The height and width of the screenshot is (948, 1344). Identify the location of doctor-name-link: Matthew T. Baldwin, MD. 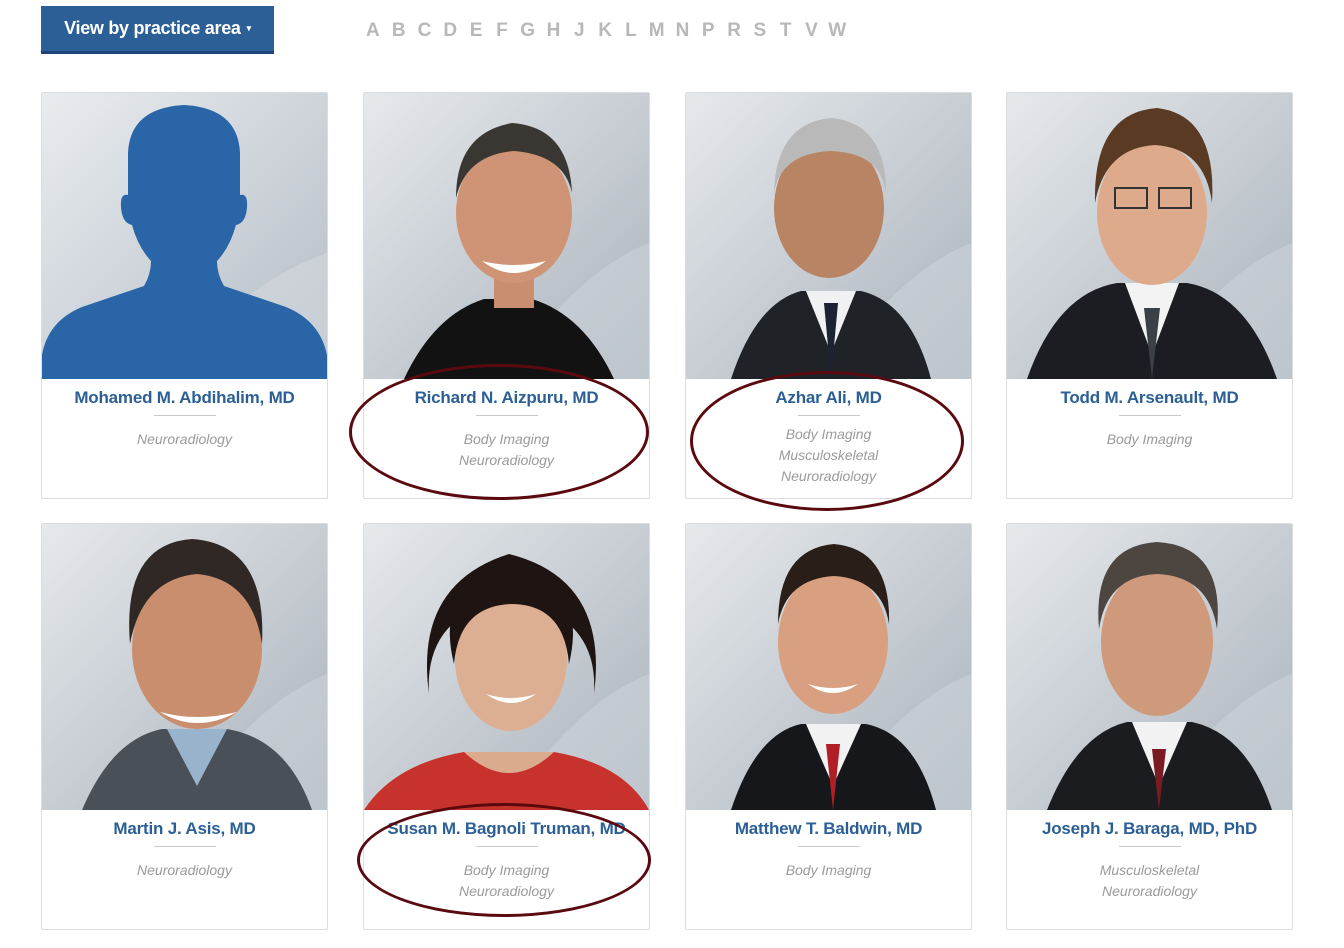
(828, 829).